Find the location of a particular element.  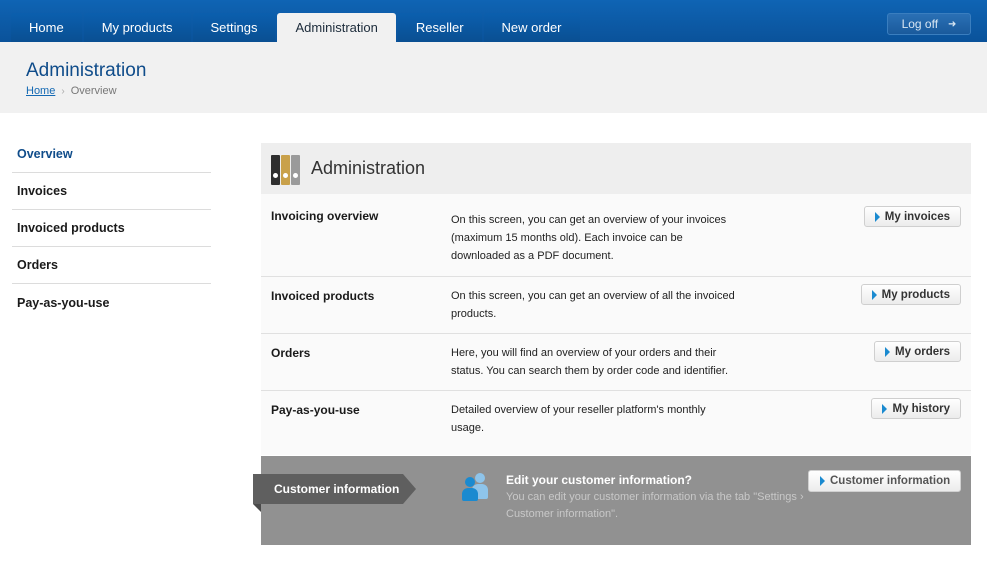

my-history-button: My history is located at coordinates (916, 408).